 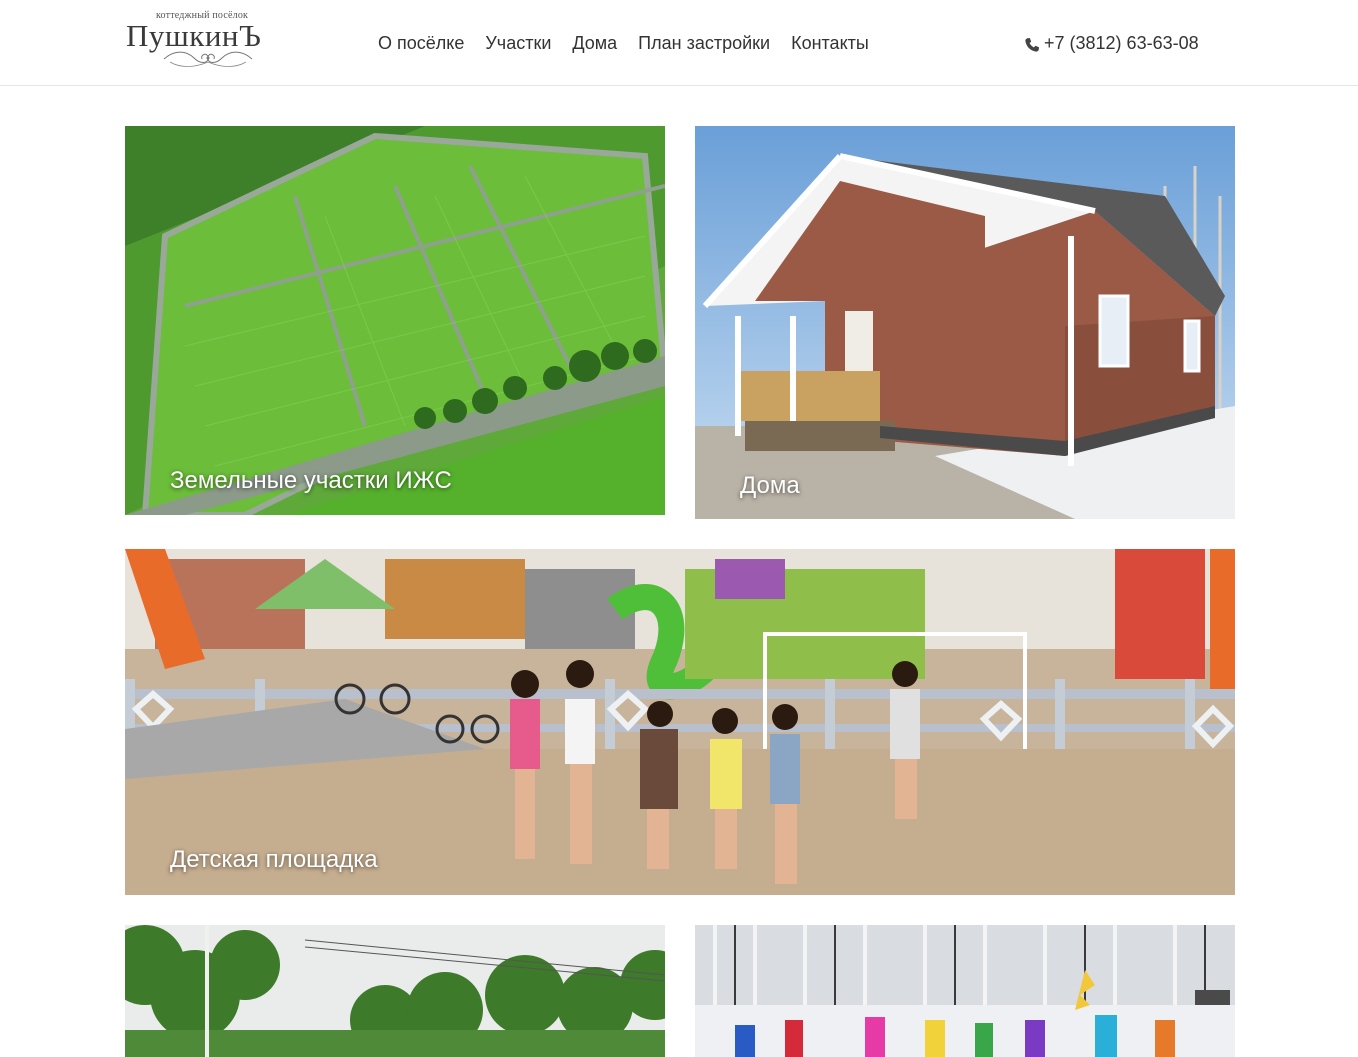 I want to click on card-winter-festival, so click(x=965, y=991).